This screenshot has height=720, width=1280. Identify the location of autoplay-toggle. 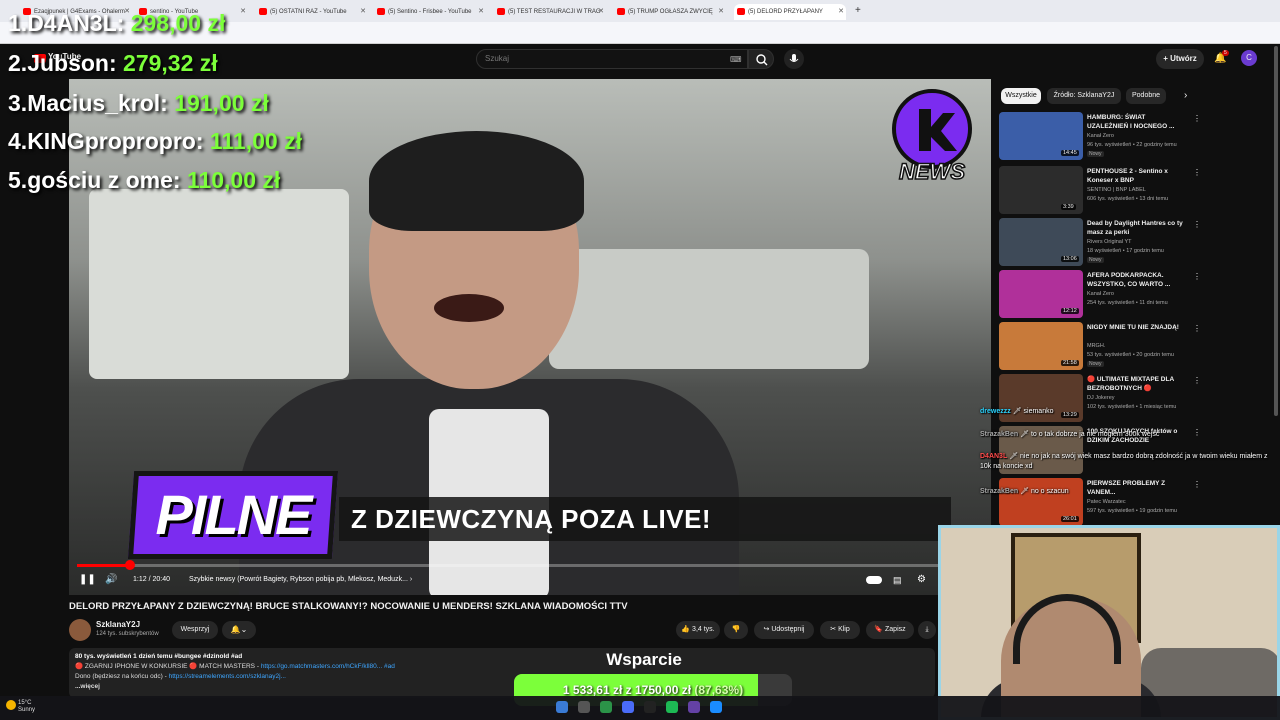
(874, 580).